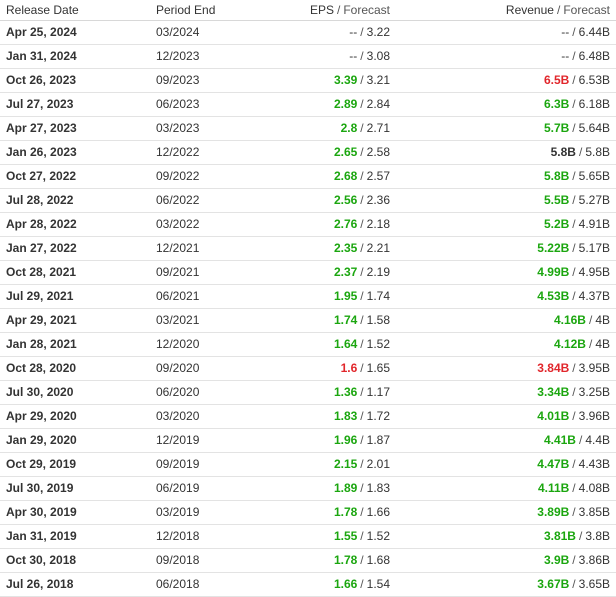 The image size is (616, 597). I want to click on period-end: 12/2022, so click(178, 152).